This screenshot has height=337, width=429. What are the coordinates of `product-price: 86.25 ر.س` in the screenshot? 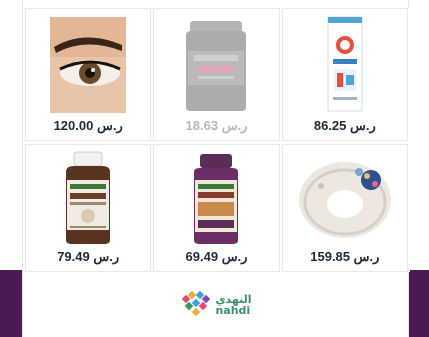 It's located at (345, 126).